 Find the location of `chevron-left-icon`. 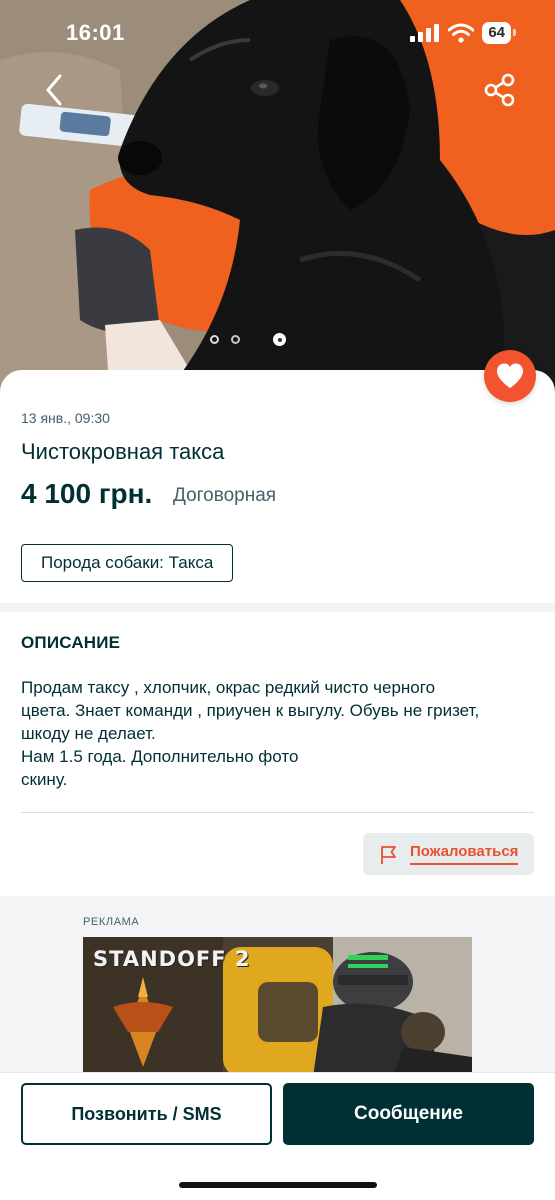

chevron-left-icon is located at coordinates (54, 90).